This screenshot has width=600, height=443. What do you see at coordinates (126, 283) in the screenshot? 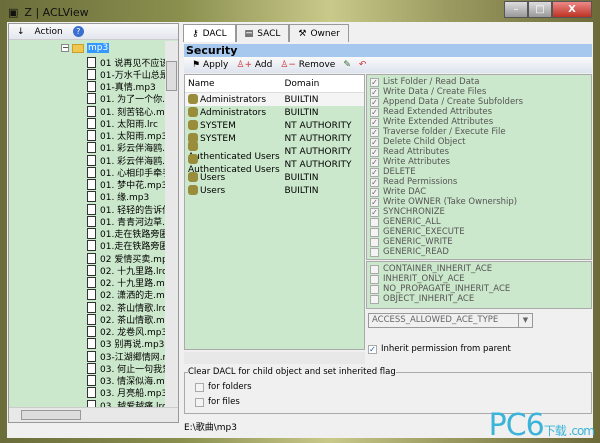
I see `tree-file-item: 02. 十九里路.mp3` at bounding box center [126, 283].